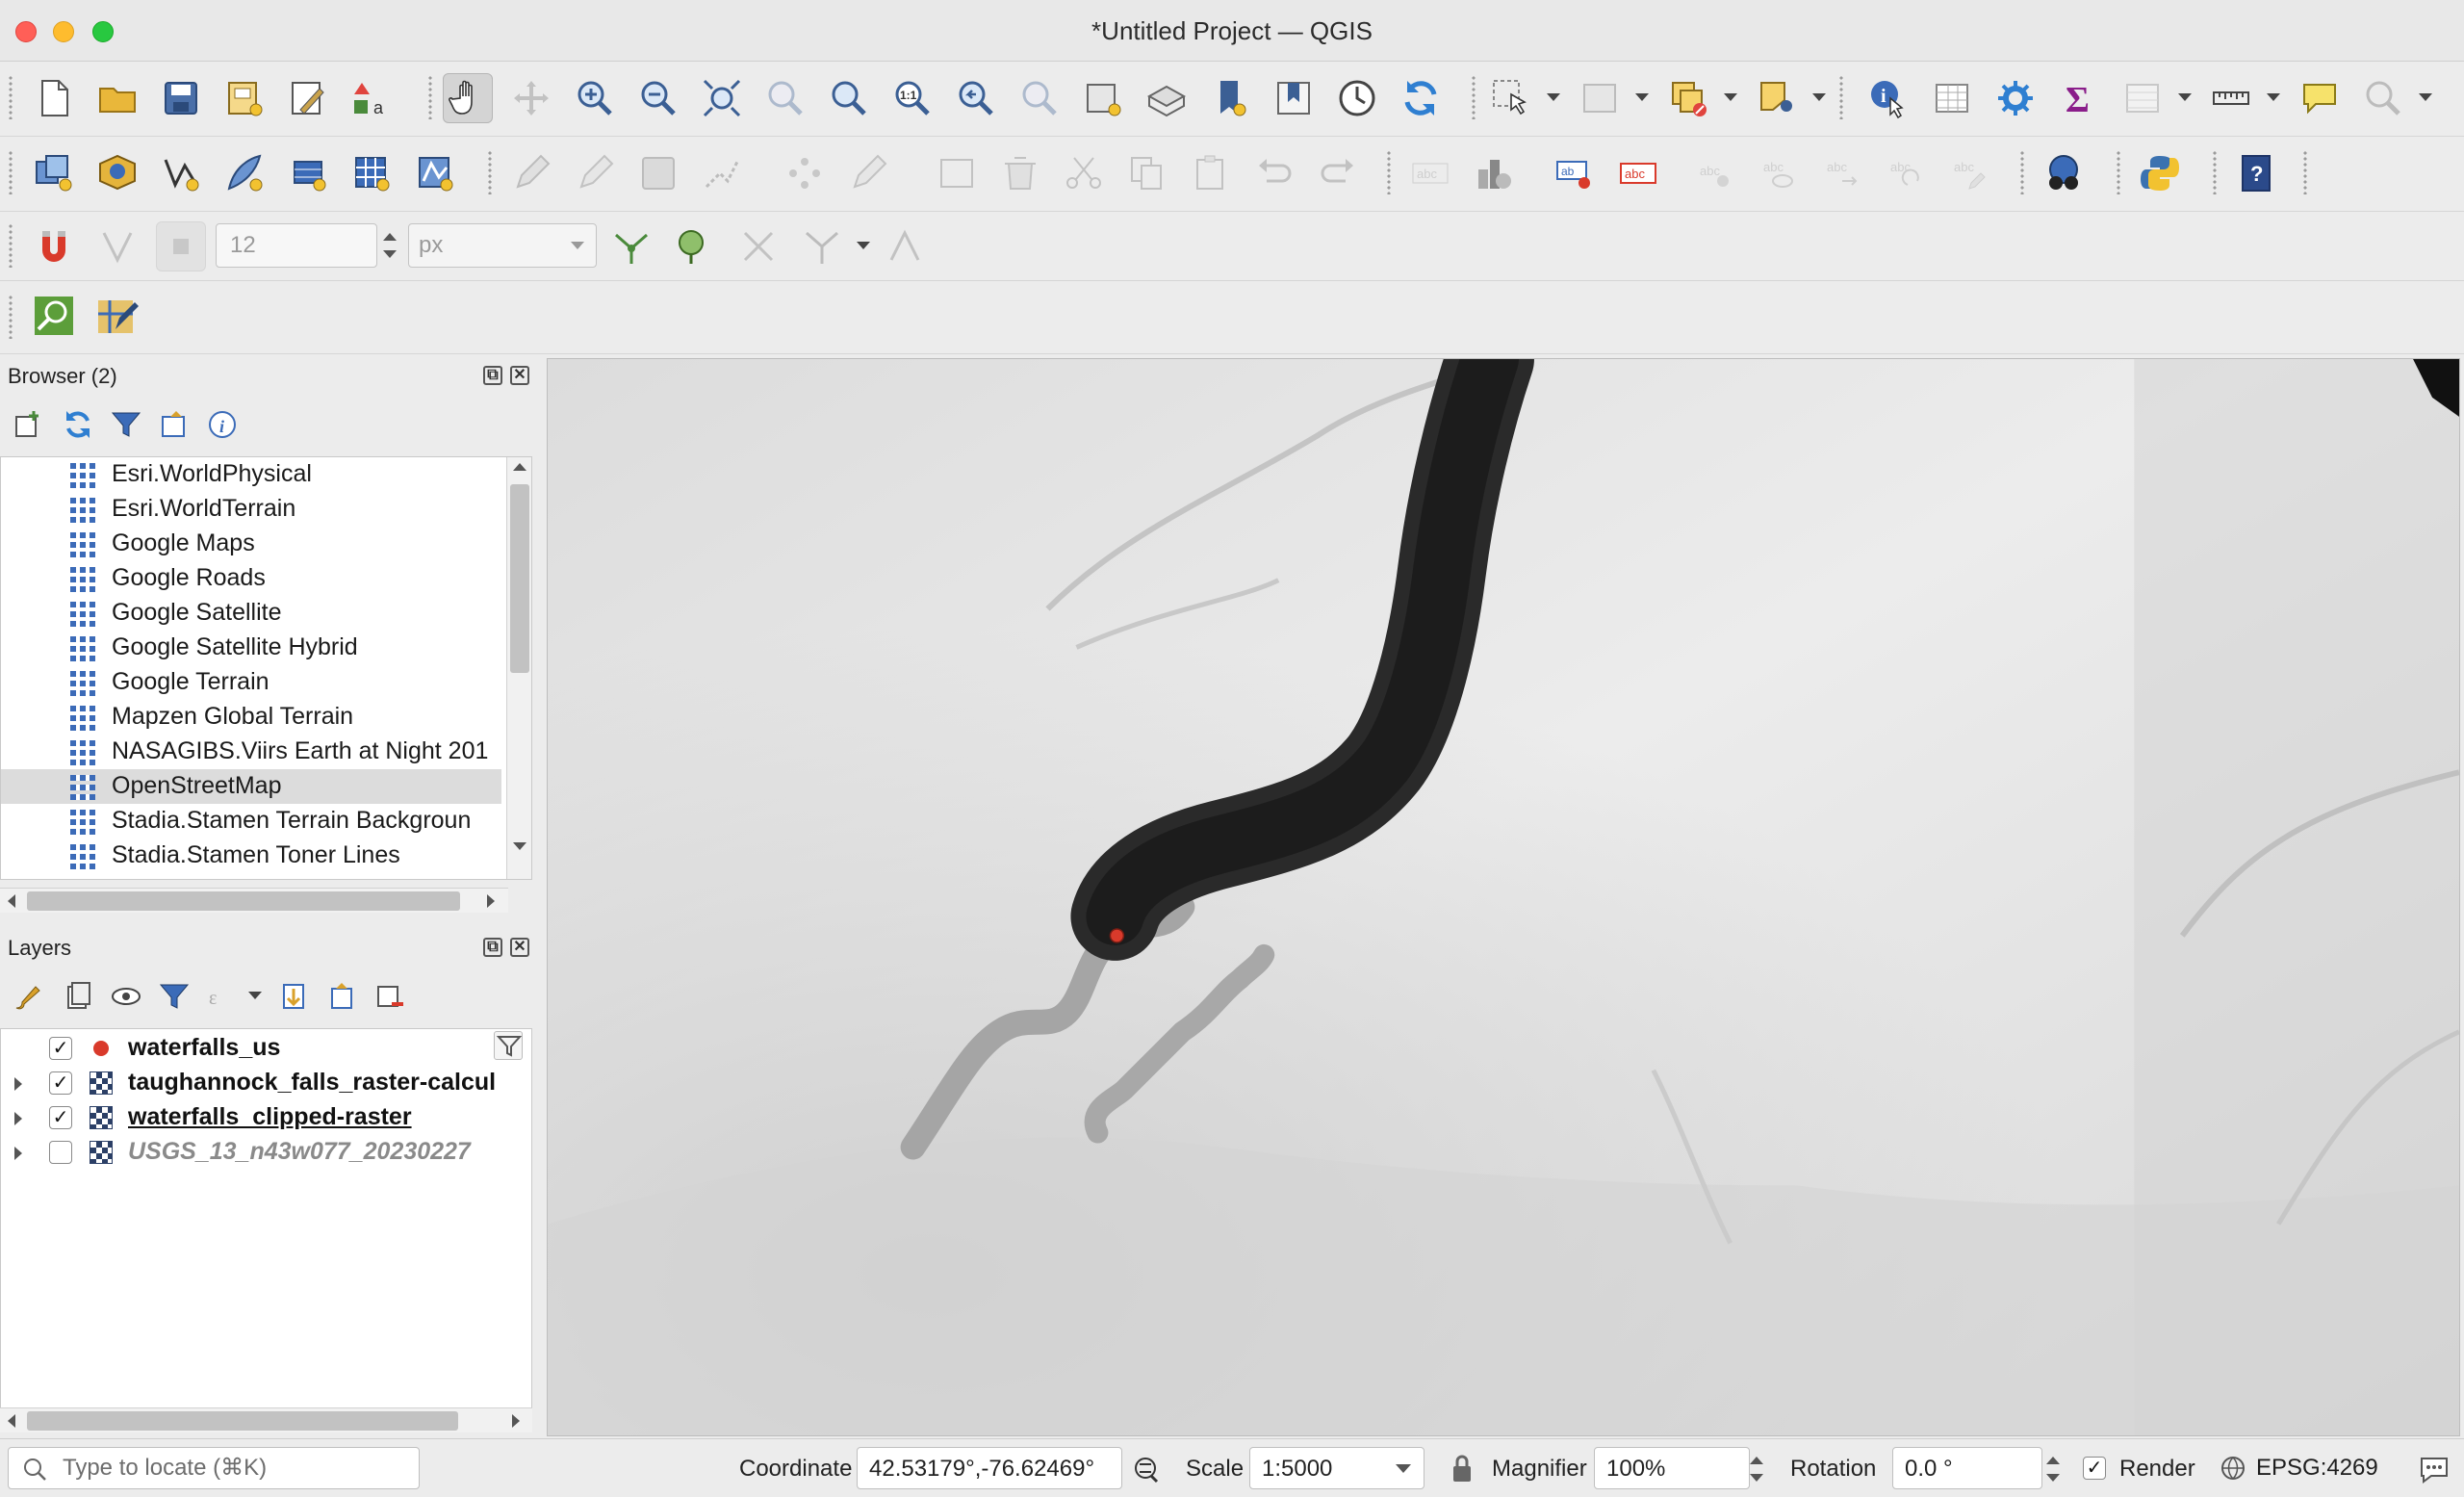 The image size is (2464, 1497). I want to click on zoom-to-layer-button, so click(849, 98).